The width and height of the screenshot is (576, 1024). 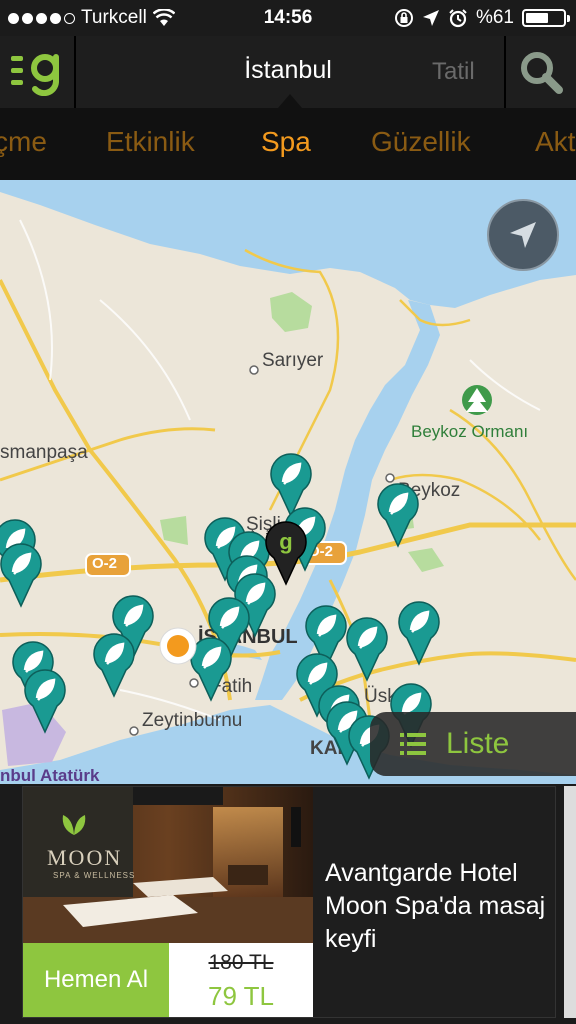 I want to click on rotation-lock-icon, so click(x=403, y=18).